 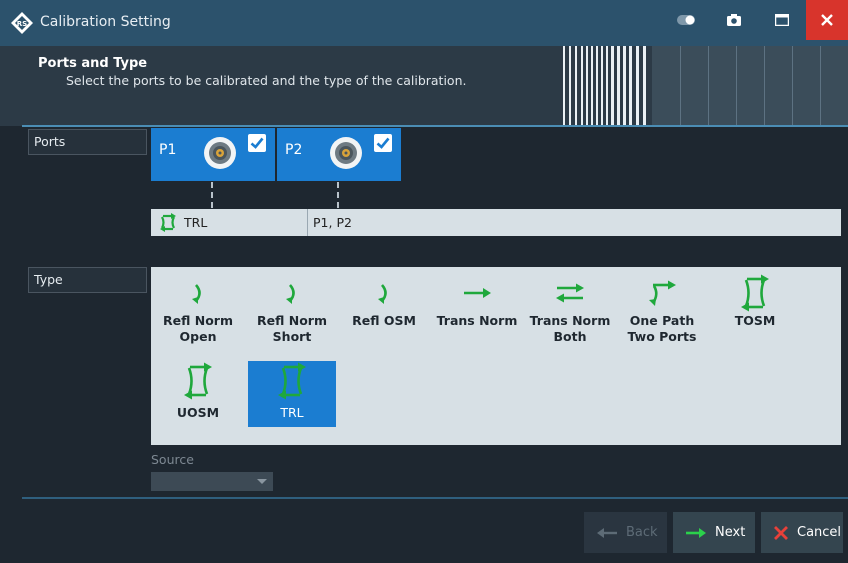 I want to click on type-refl-norm-short: Refl Norm Short, so click(x=292, y=317).